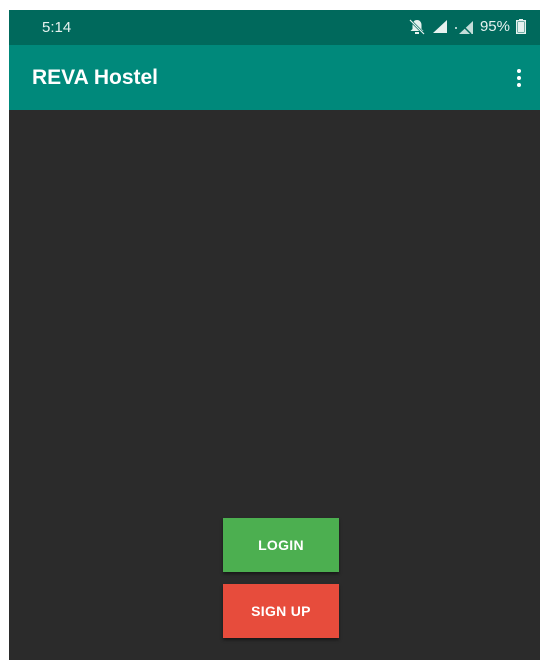  What do you see at coordinates (494, 26) in the screenshot?
I see `battery-level: 95%` at bounding box center [494, 26].